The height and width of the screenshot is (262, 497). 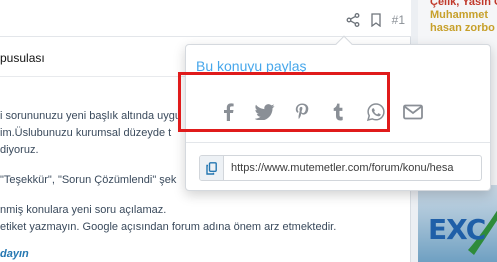 What do you see at coordinates (463, 28) in the screenshot?
I see `member-name: hasan zorbo` at bounding box center [463, 28].